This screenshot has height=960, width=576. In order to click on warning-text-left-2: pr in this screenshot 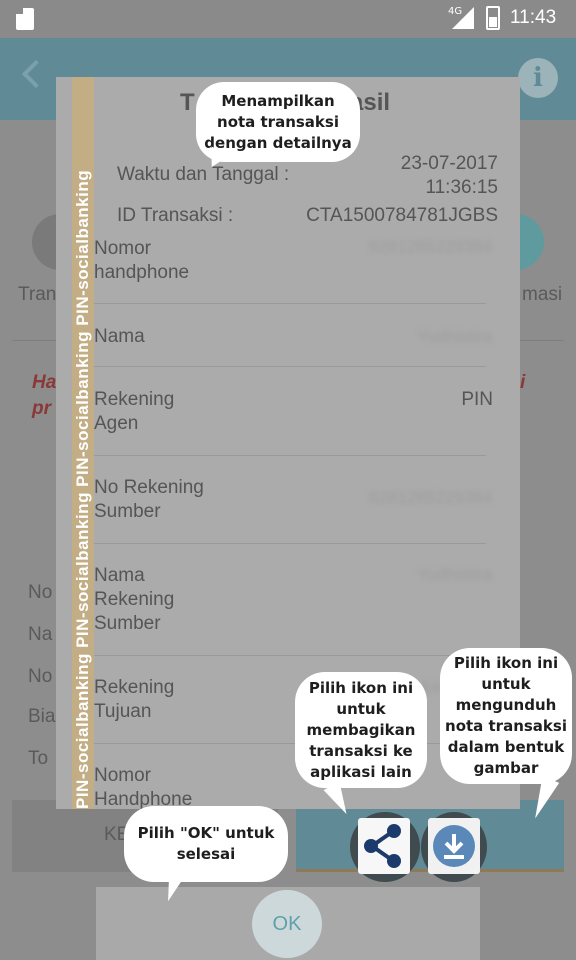, I will do `click(41, 408)`.